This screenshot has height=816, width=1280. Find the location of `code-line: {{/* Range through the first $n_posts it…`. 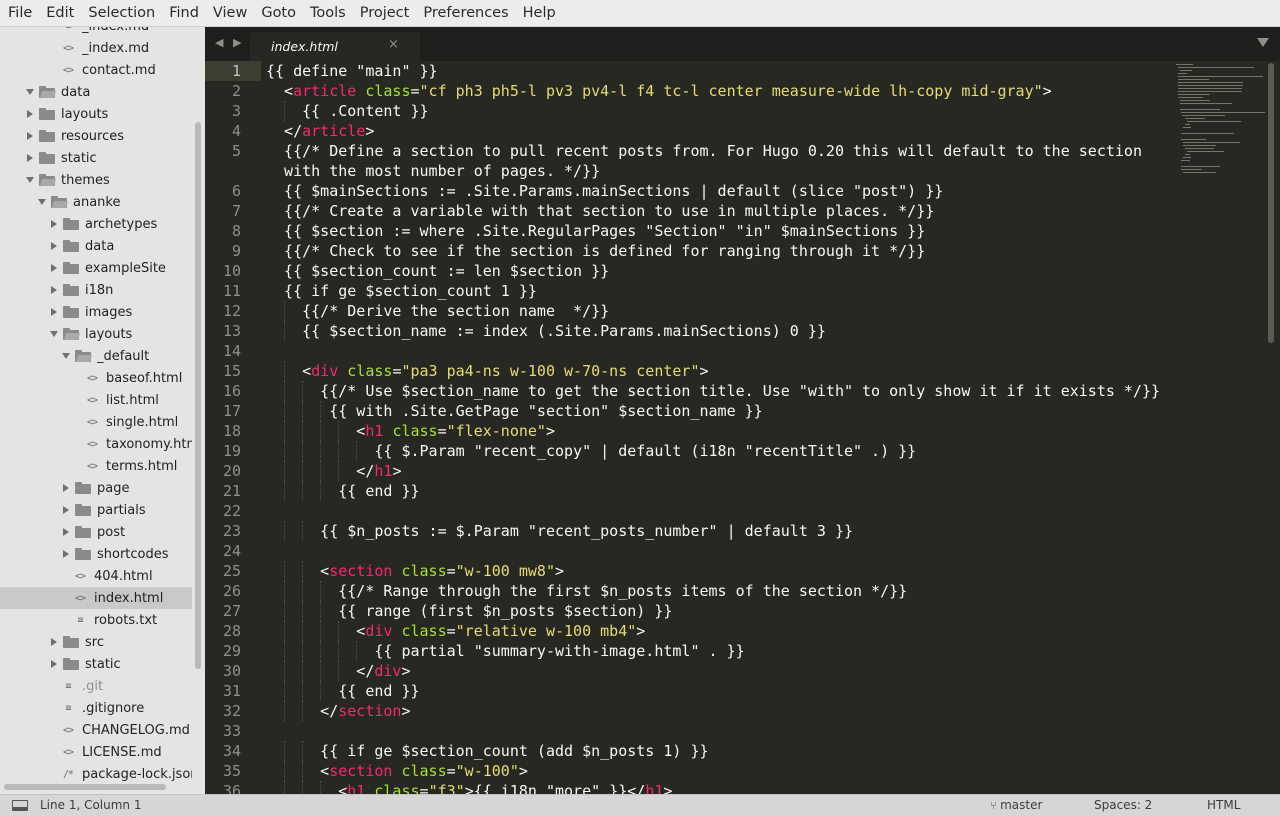

code-line: {{/* Range through the first $n_posts it… is located at coordinates (718, 591).